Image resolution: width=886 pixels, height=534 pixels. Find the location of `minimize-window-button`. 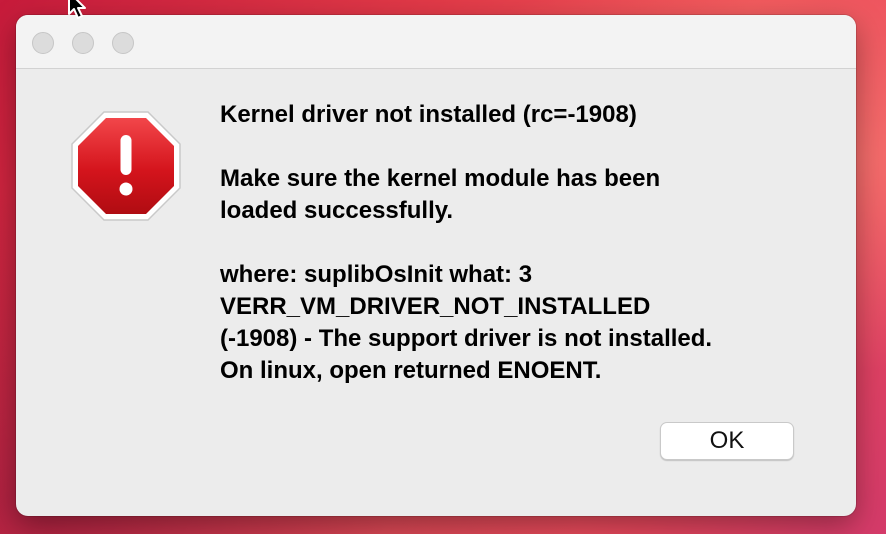

minimize-window-button is located at coordinates (83, 43).